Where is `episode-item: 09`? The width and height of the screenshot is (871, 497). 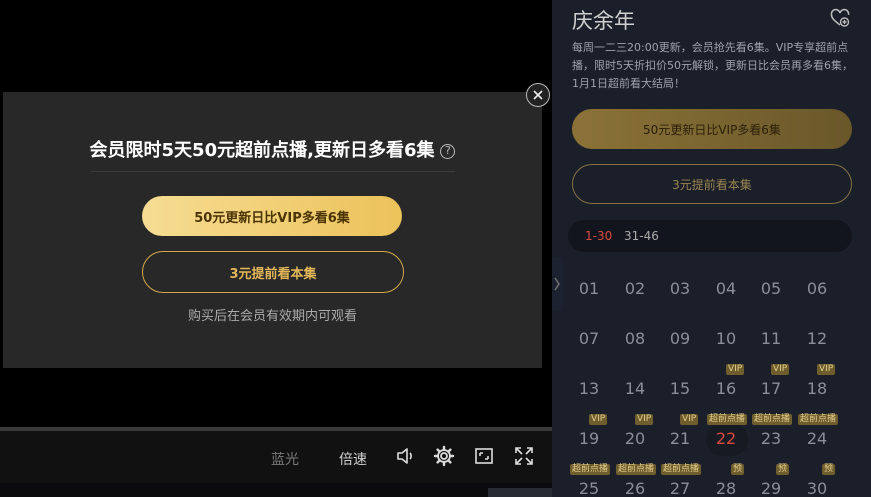 episode-item: 09 is located at coordinates (680, 338).